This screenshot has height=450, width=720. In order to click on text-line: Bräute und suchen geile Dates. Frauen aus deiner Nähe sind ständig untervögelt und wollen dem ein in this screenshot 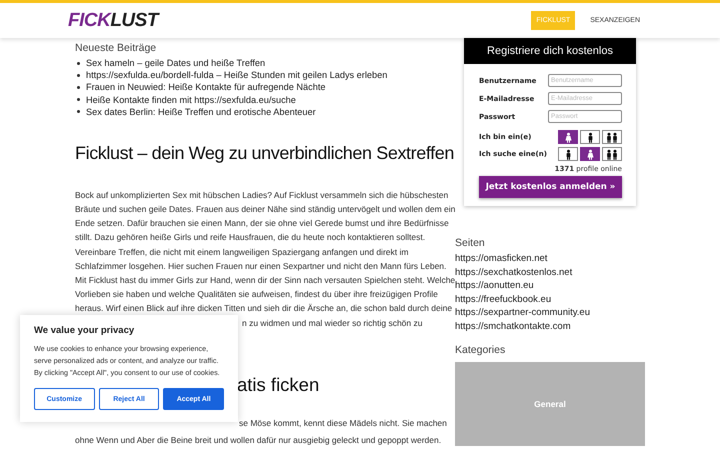, I will do `click(265, 209)`.